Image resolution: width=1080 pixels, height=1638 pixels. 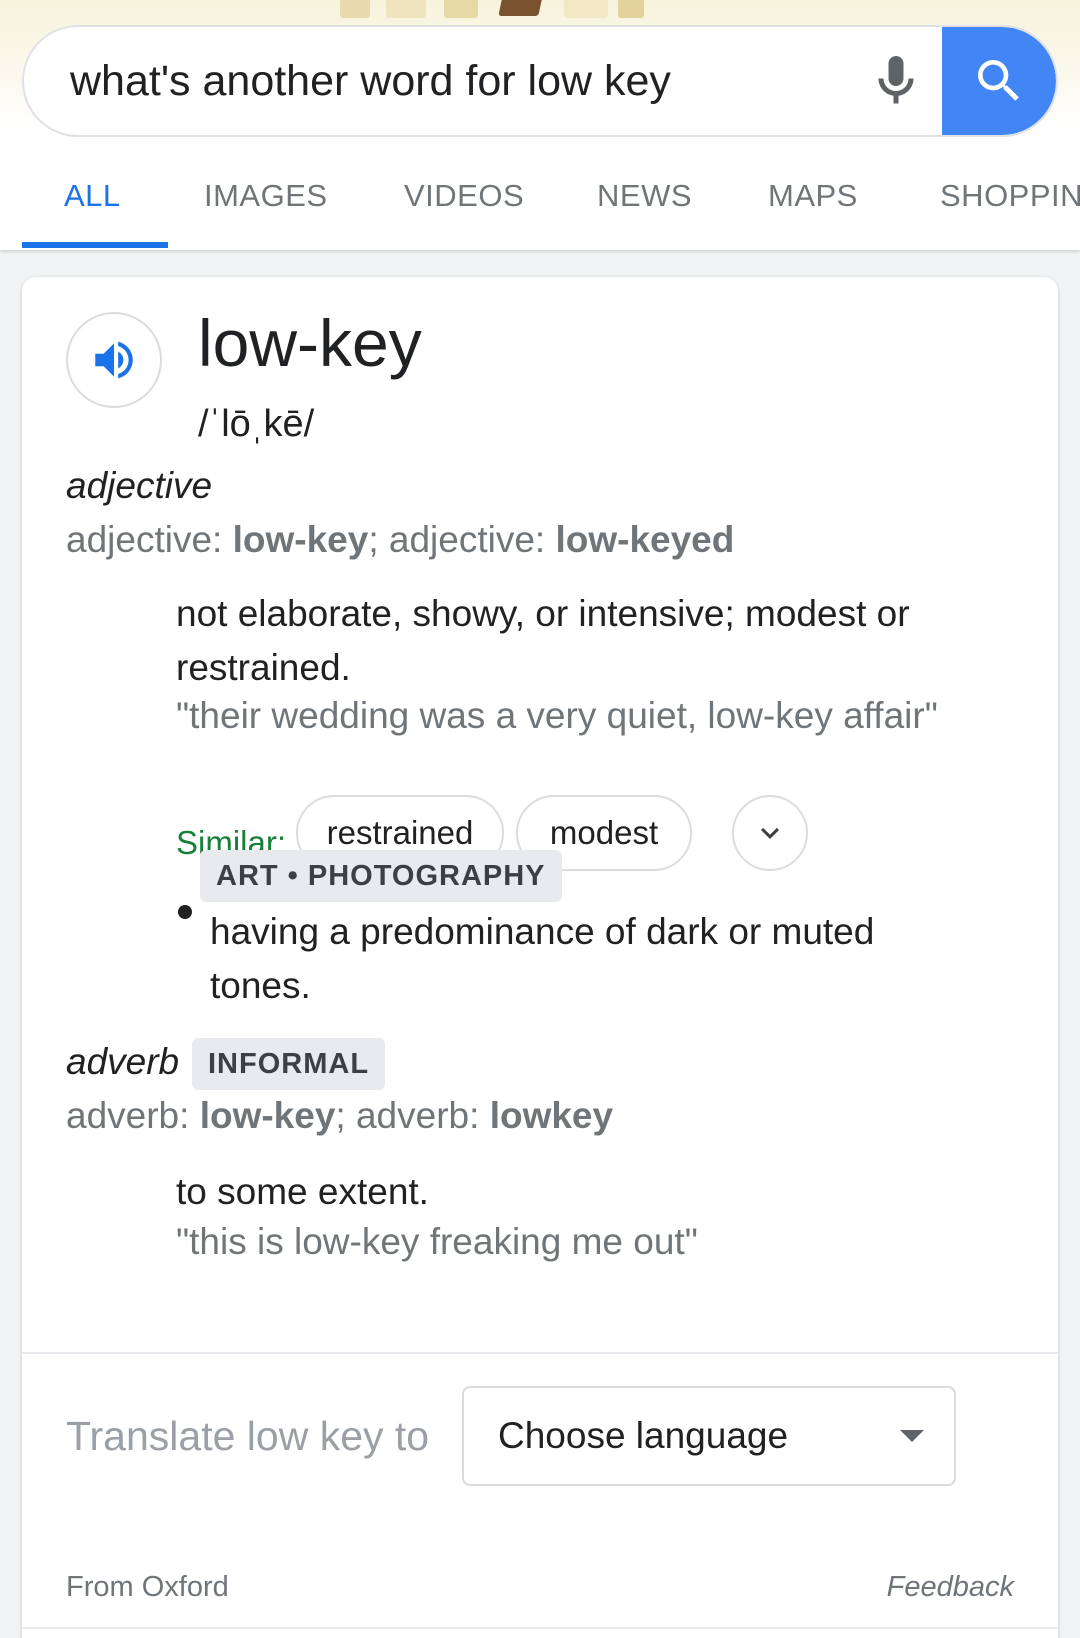 I want to click on dropdown-caret-icon, so click(x=912, y=1436).